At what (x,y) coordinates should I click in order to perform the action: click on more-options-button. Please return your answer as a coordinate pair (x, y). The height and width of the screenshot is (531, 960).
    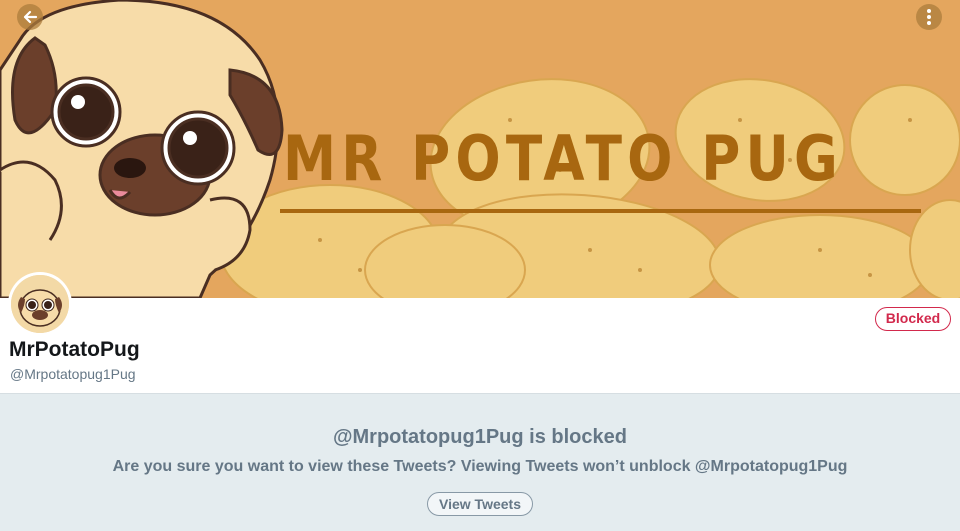
    Looking at the image, I should click on (929, 17).